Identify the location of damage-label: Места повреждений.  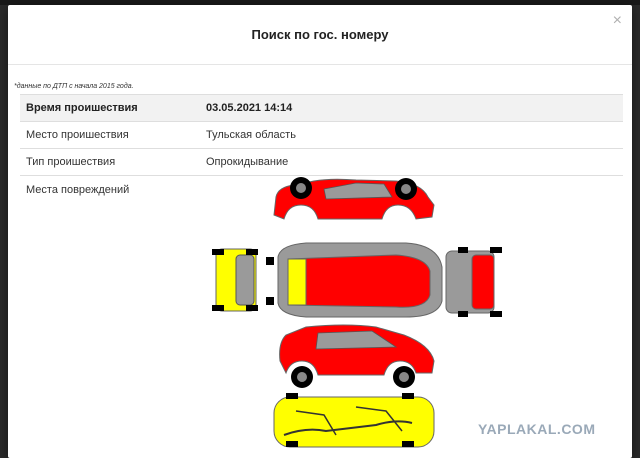
(78, 190).